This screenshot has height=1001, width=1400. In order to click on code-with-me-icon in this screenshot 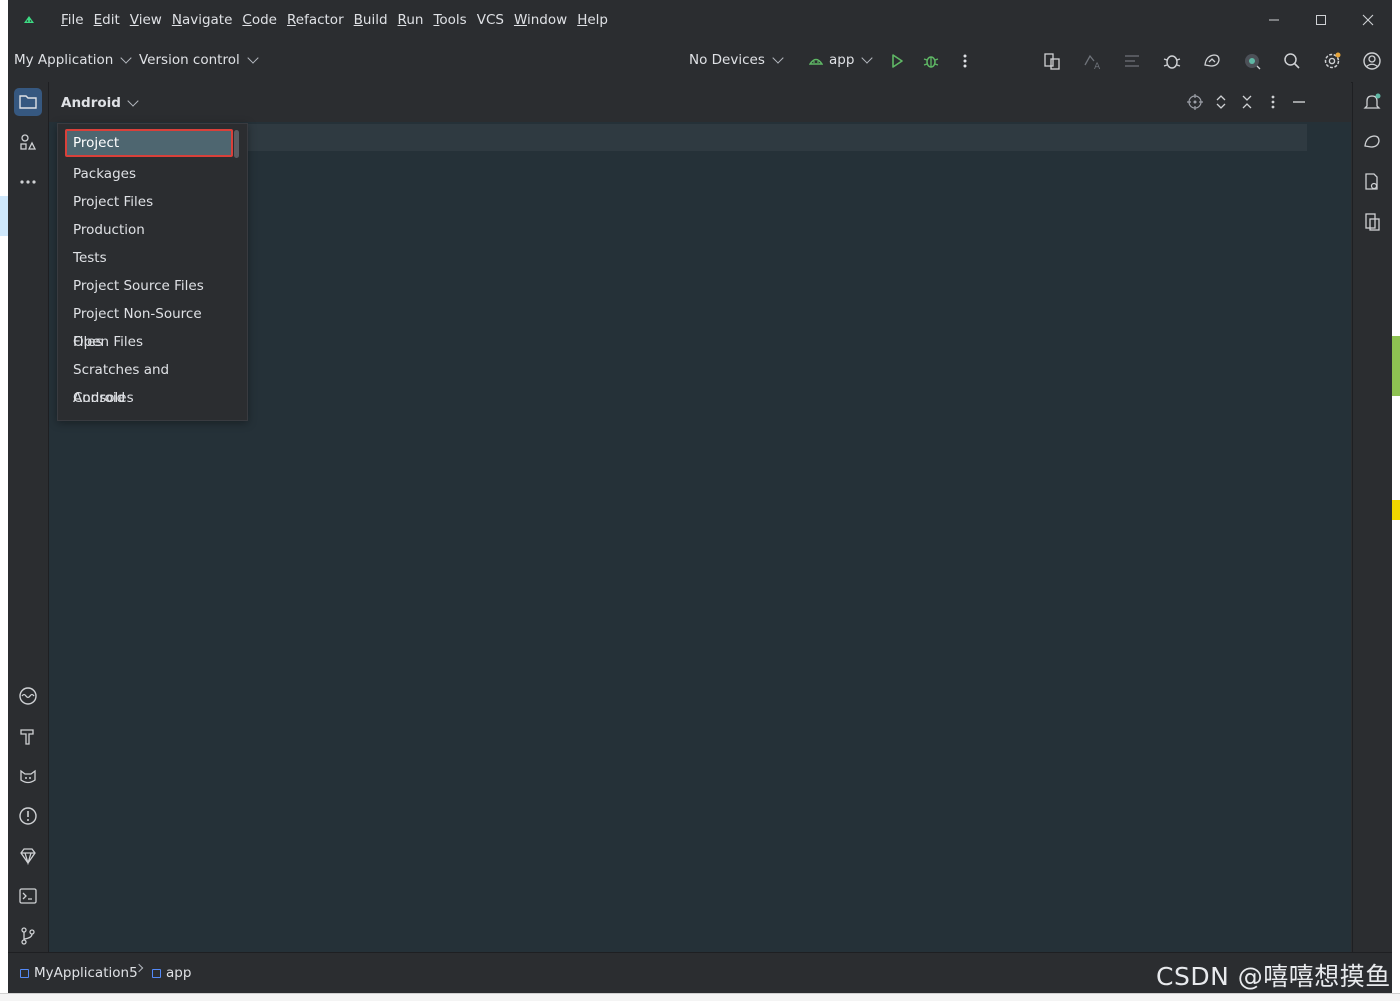, I will do `click(1252, 61)`.